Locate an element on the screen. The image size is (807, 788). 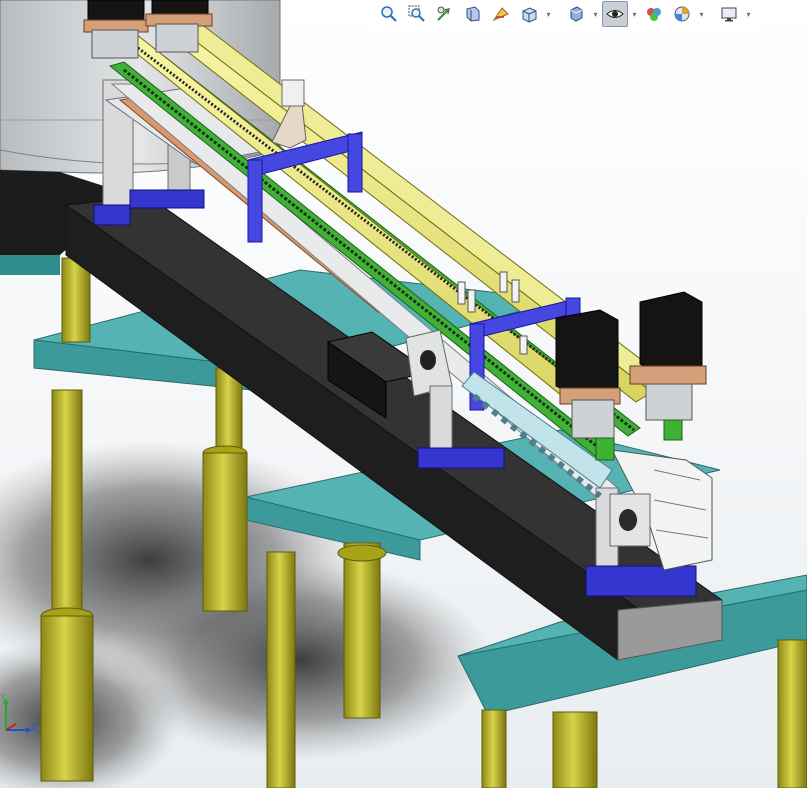
triad-y-label: Y is located at coordinates (3, 697).